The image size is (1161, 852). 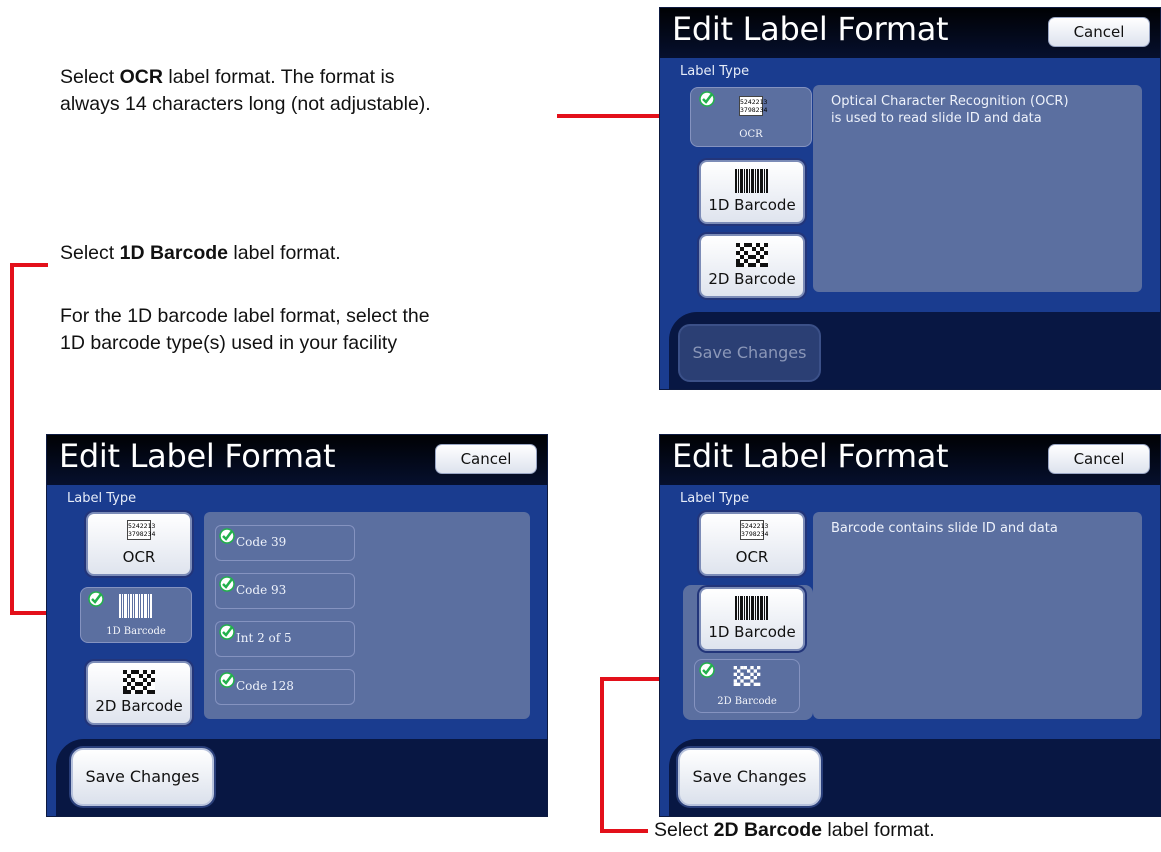 What do you see at coordinates (261, 590) in the screenshot?
I see `code-93-label: Code 93` at bounding box center [261, 590].